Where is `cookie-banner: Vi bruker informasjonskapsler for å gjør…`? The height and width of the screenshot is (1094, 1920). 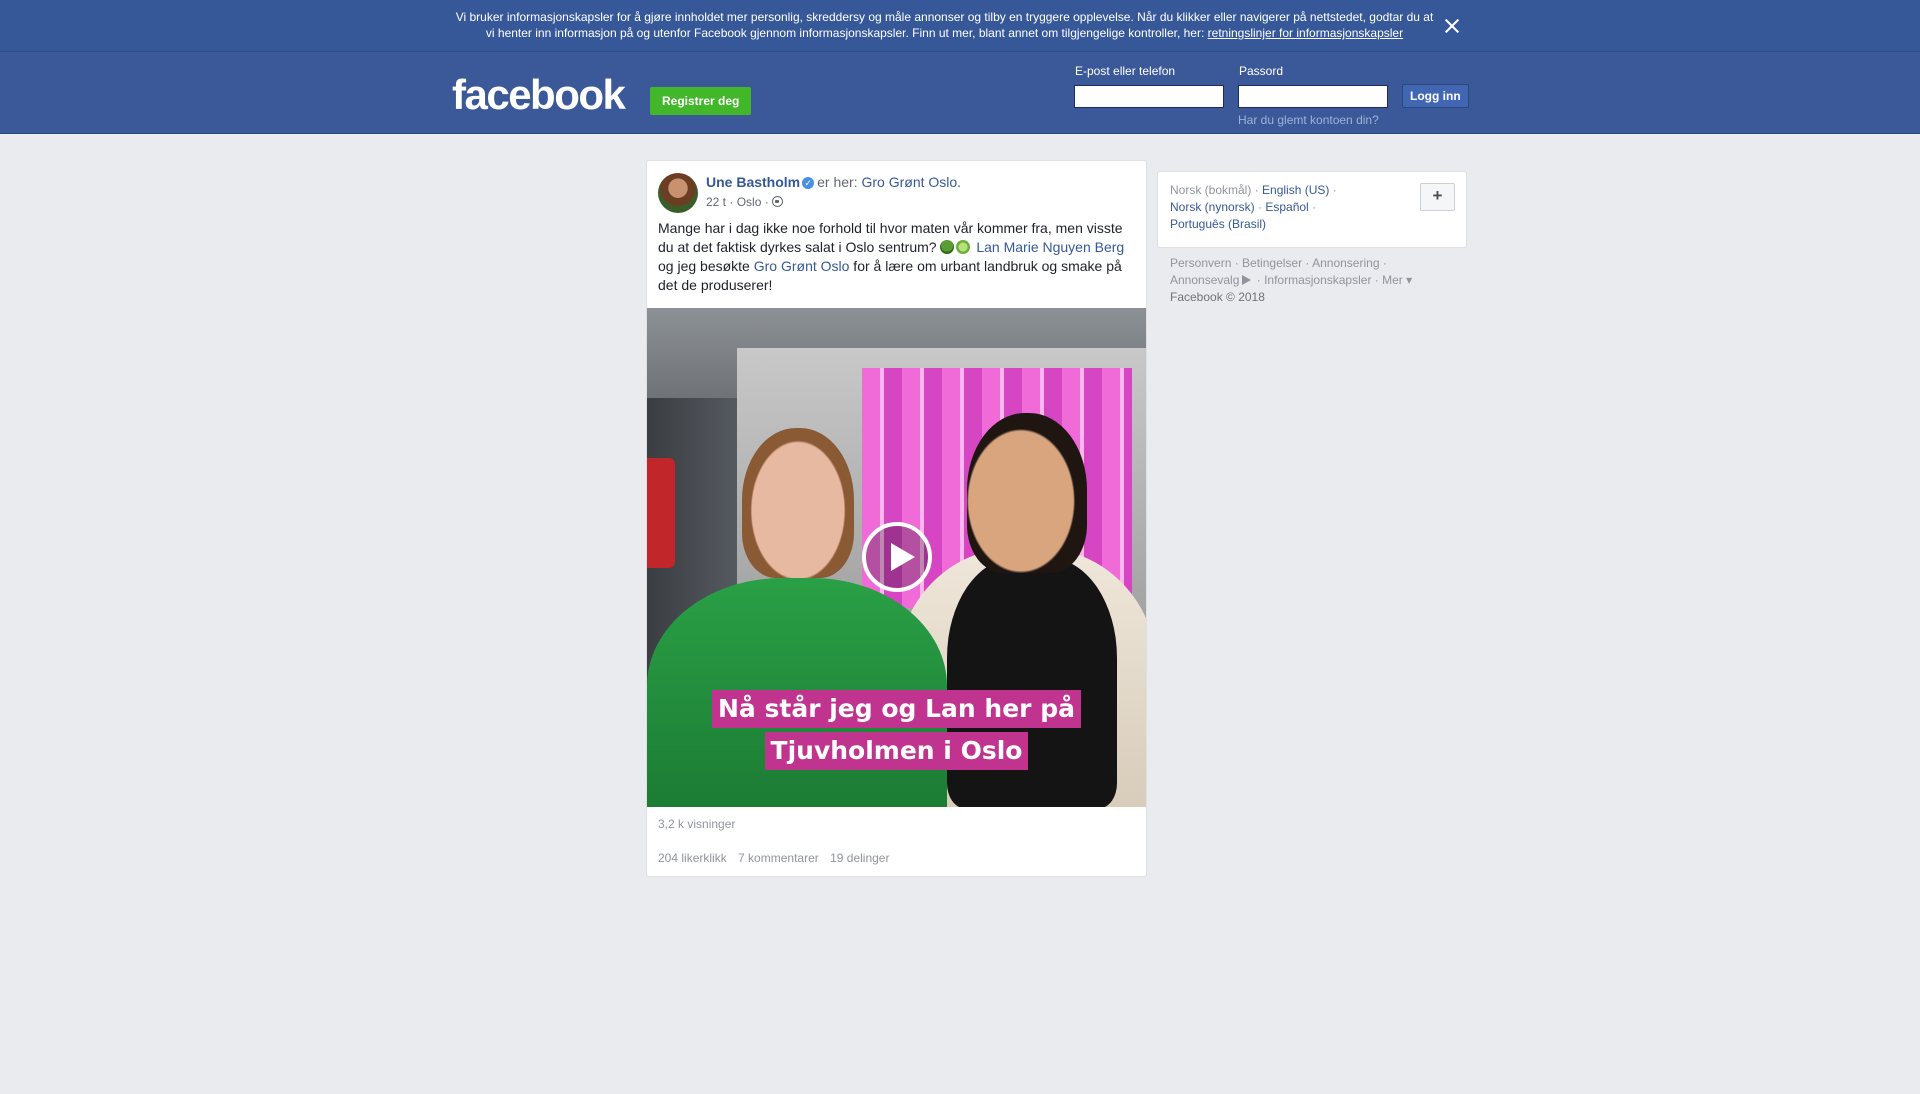
cookie-banner: Vi bruker informasjonskapsler for å gjør… is located at coordinates (960, 26).